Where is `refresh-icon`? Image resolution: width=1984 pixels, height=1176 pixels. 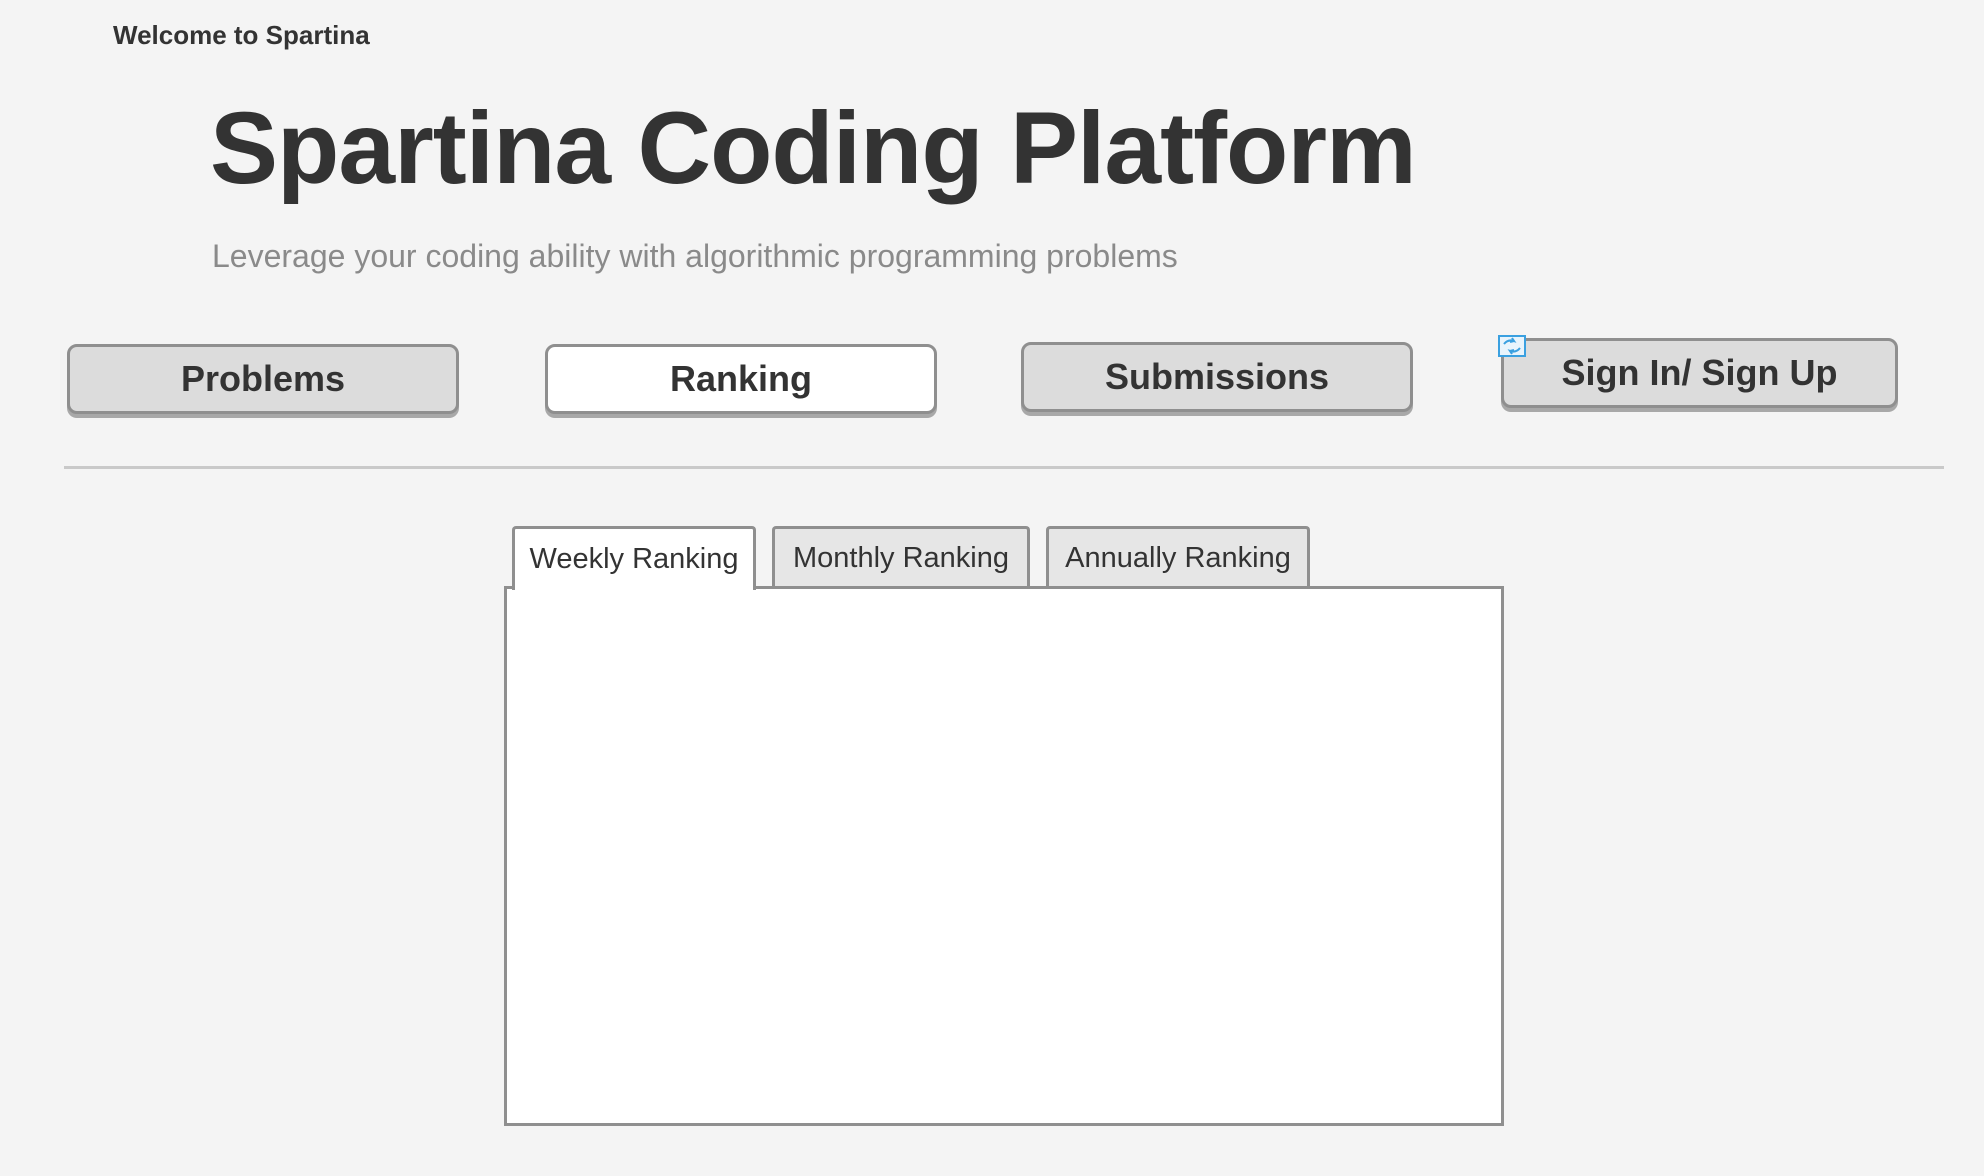 refresh-icon is located at coordinates (1512, 346).